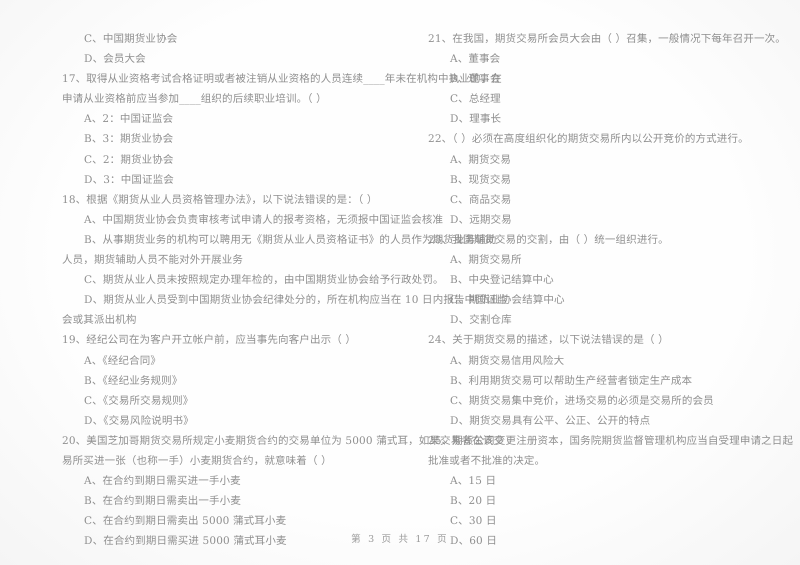 This screenshot has height=565, width=800. I want to click on left-question-stem: 19、经纪公司在为客户开立帐户前，应当事先向客户出示（ ）, so click(209, 340).